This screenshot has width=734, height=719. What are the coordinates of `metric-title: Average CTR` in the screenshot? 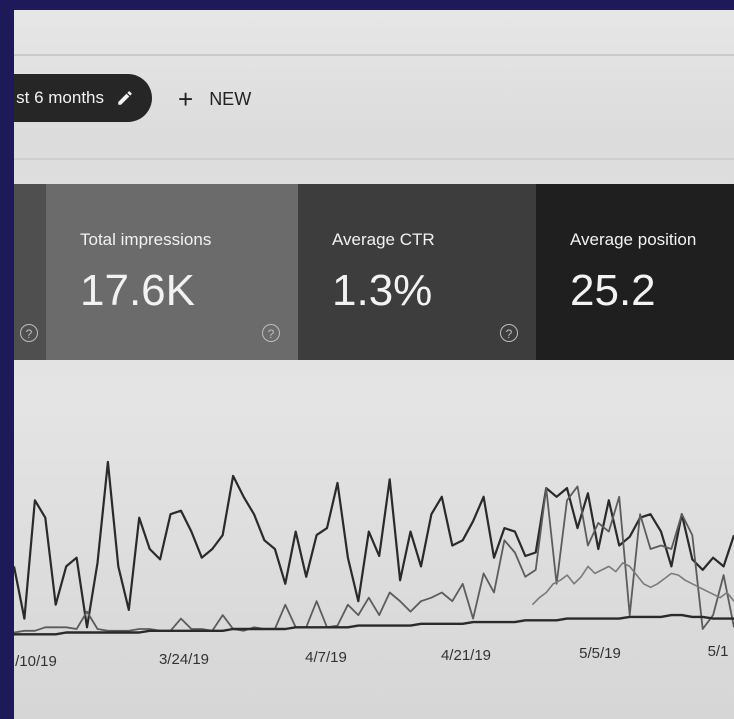 It's located at (383, 239).